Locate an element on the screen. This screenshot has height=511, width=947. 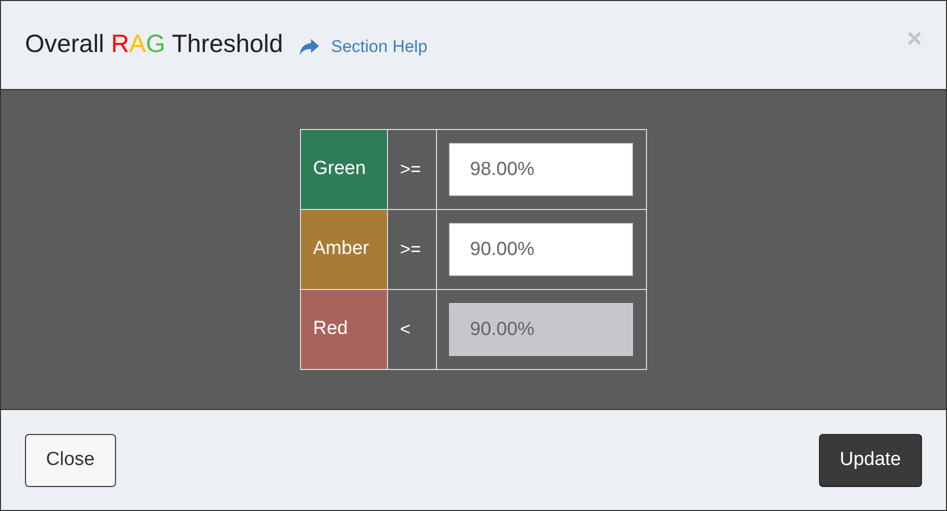
close-dialog-button: Close is located at coordinates (70, 460).